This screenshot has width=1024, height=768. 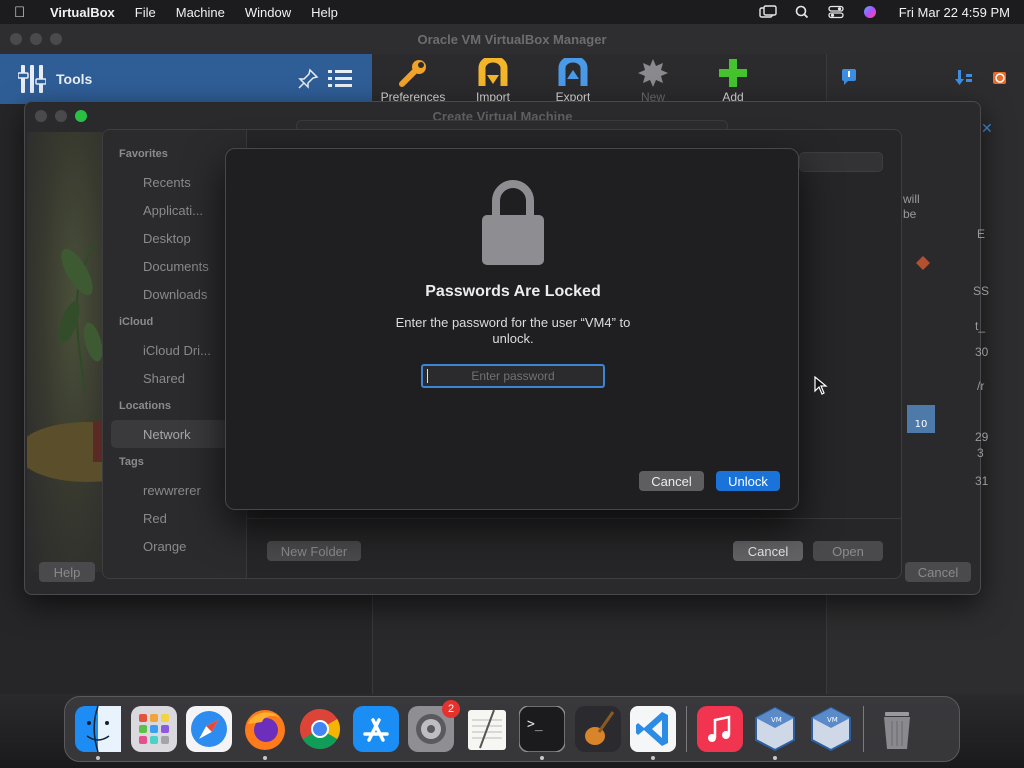 I want to click on terminal-icon: >_, so click(x=542, y=733).